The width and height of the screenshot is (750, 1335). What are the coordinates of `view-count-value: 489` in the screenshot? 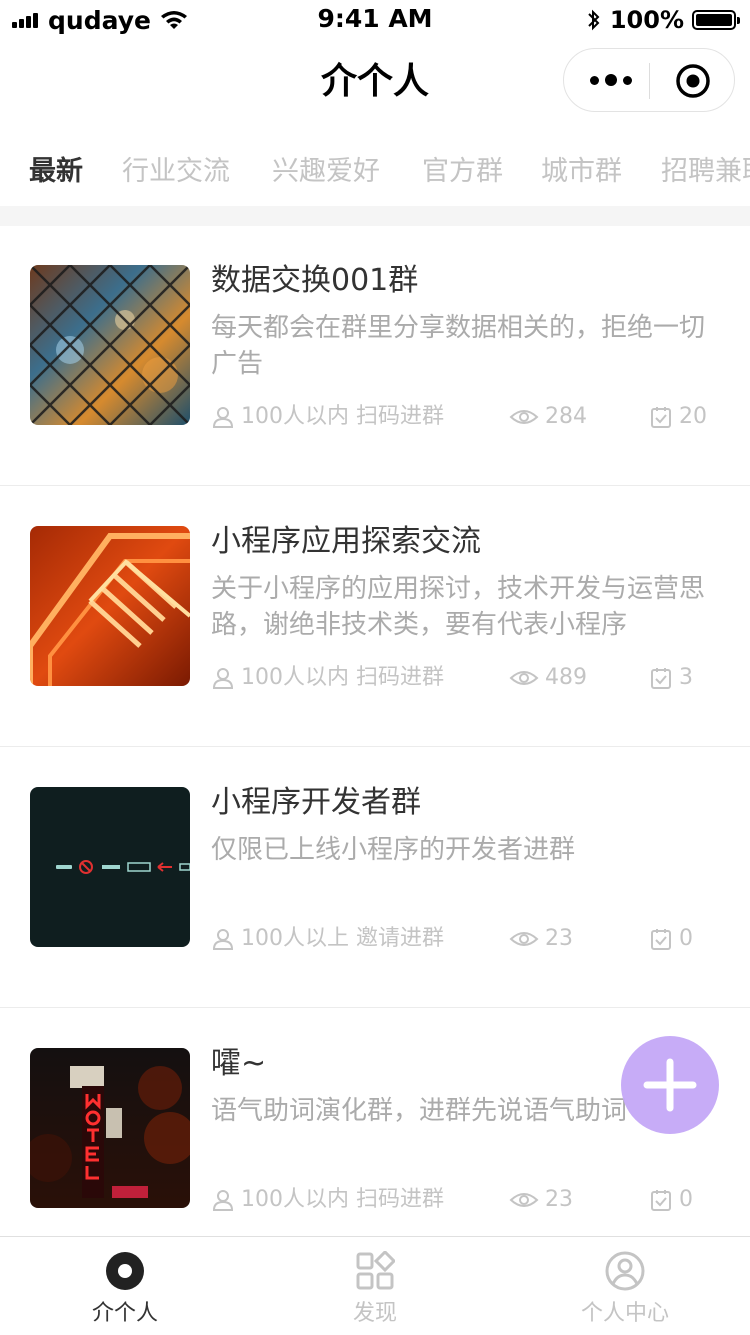 It's located at (566, 677).